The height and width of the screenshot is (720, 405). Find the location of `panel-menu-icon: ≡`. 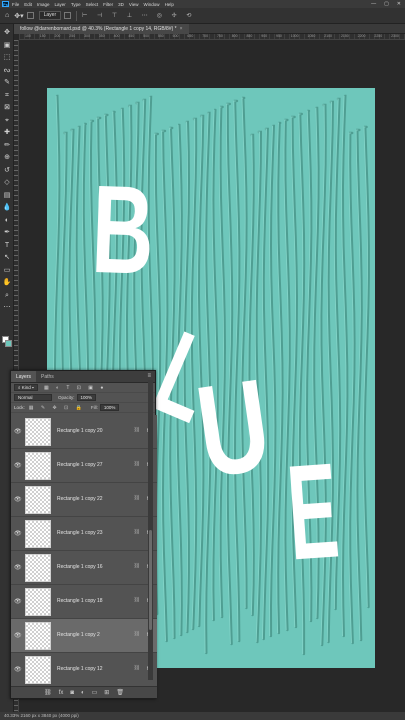

panel-menu-icon: ≡ is located at coordinates (149, 376).